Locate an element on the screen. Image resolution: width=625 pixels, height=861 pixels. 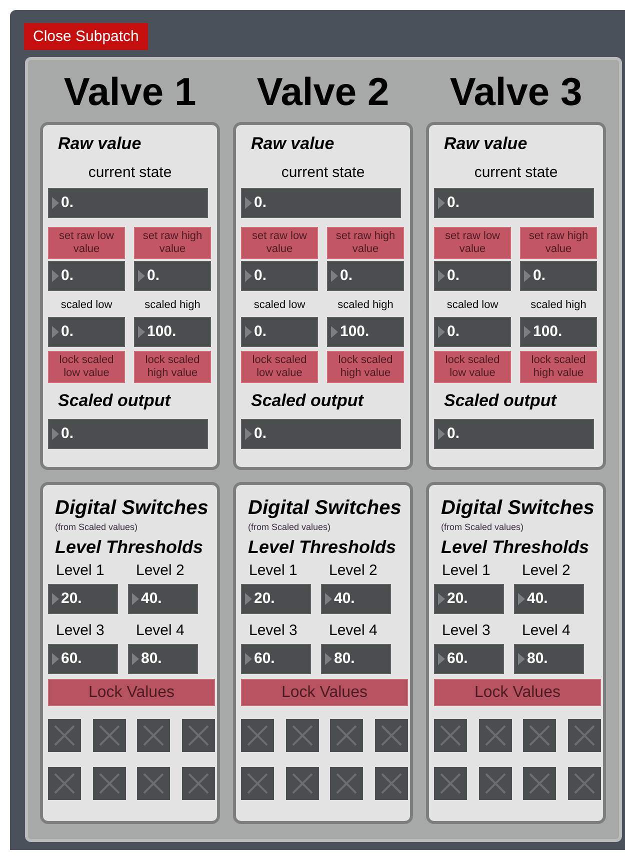
section-heading: Level Thresholds is located at coordinates (129, 547).